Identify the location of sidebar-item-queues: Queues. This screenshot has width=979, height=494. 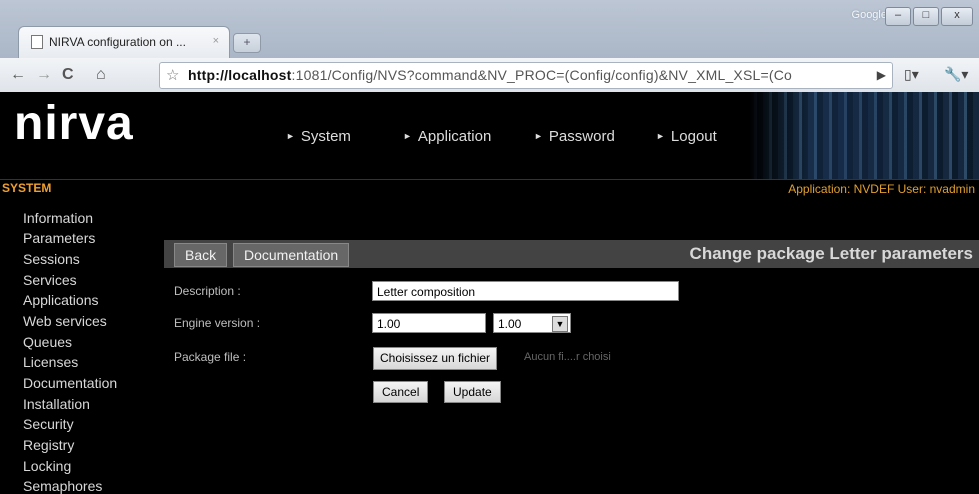
(47, 342).